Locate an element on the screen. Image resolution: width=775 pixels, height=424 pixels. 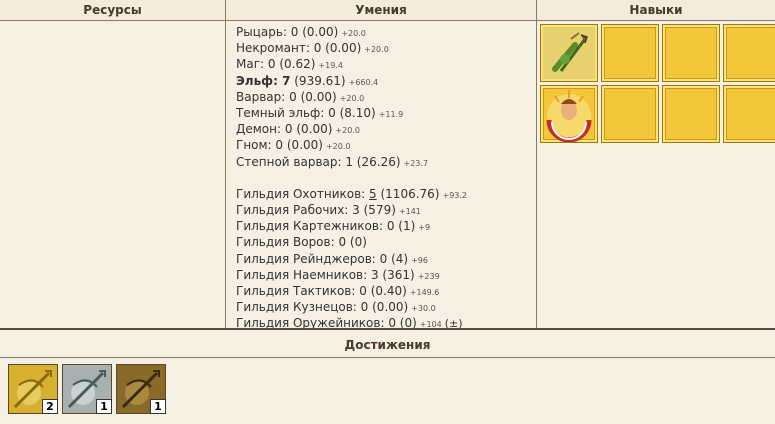
faction-row: Варвар: 0 (0.00) +20.0 is located at coordinates (386, 97).